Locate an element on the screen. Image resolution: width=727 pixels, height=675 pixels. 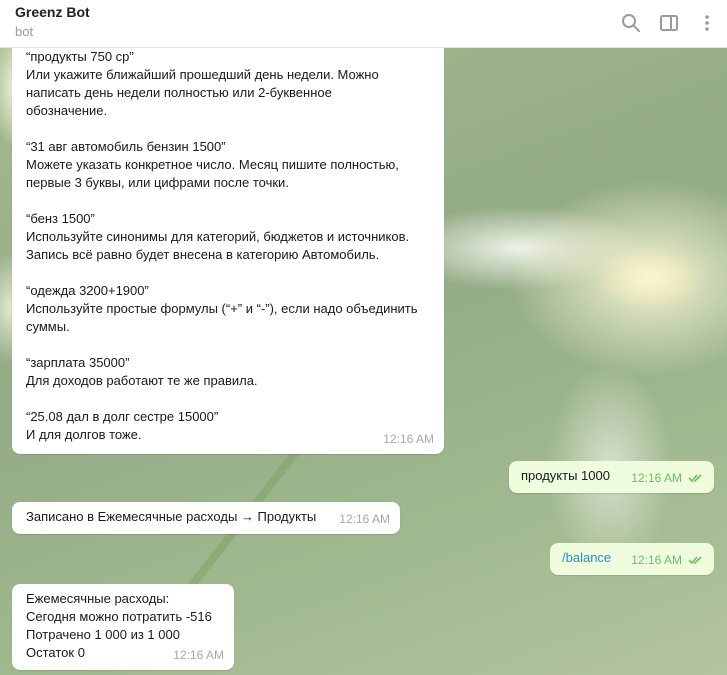
chat-header: Greenz Bot bot is located at coordinates (363, 24).